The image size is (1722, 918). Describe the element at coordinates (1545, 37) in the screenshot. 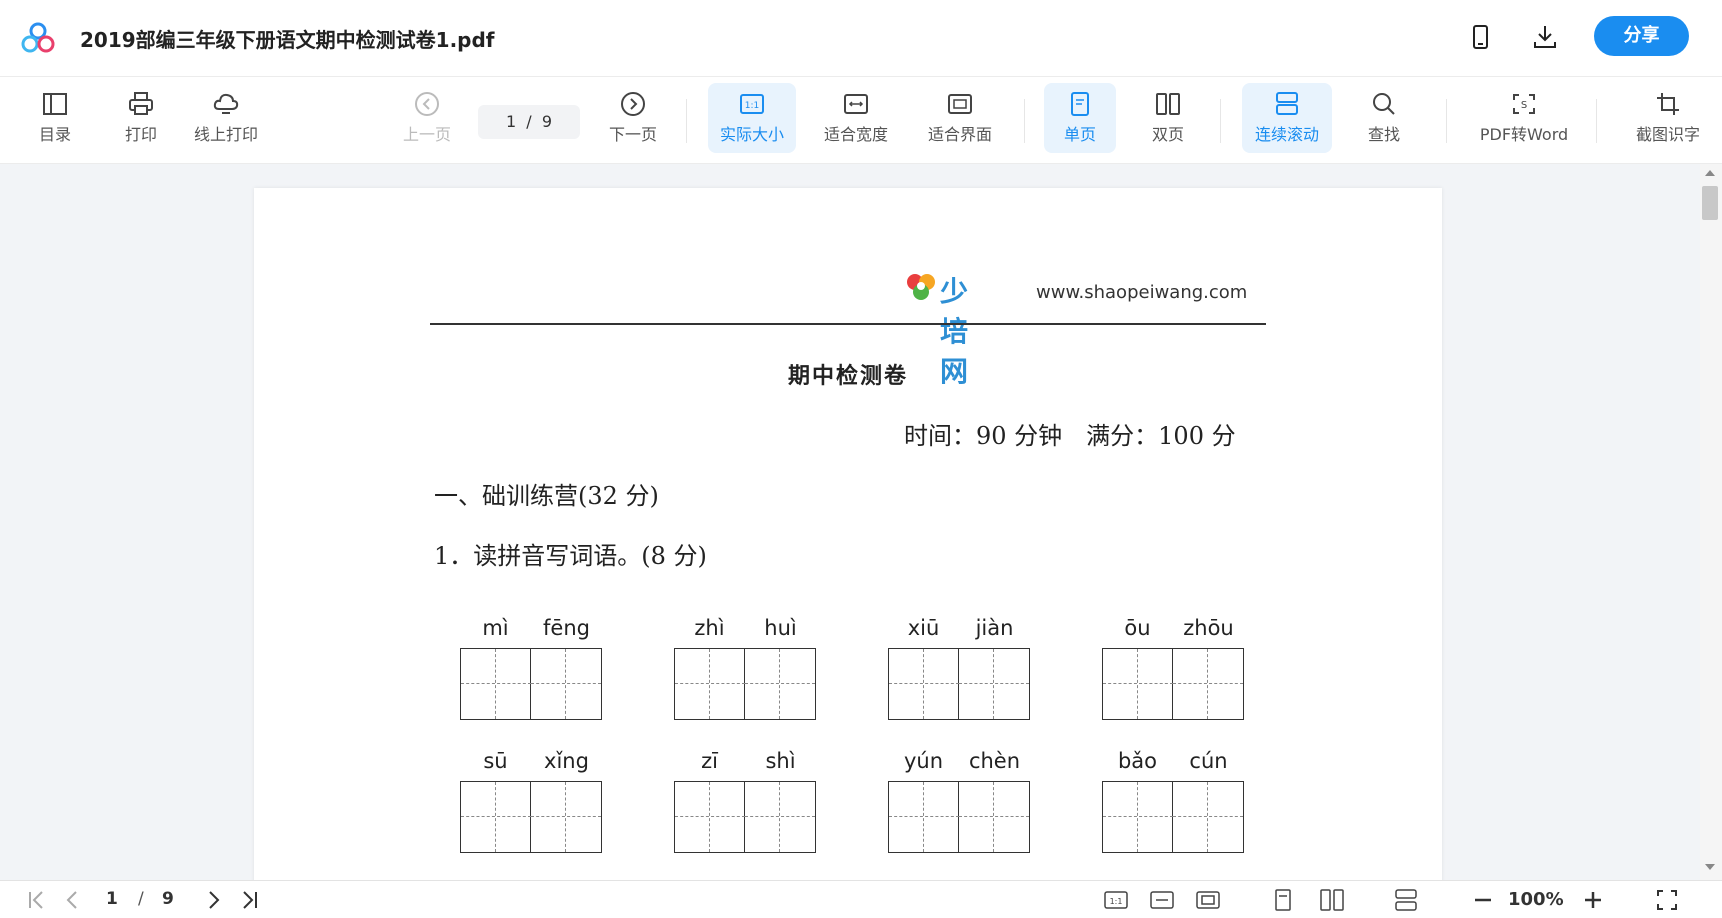

I see `download-icon` at that location.